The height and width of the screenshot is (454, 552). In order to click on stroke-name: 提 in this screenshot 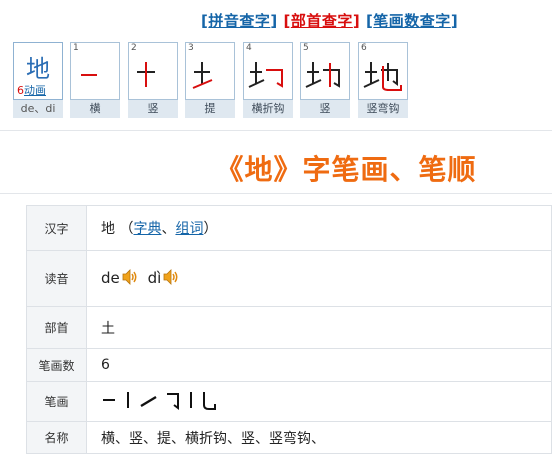, I will do `click(210, 109)`.